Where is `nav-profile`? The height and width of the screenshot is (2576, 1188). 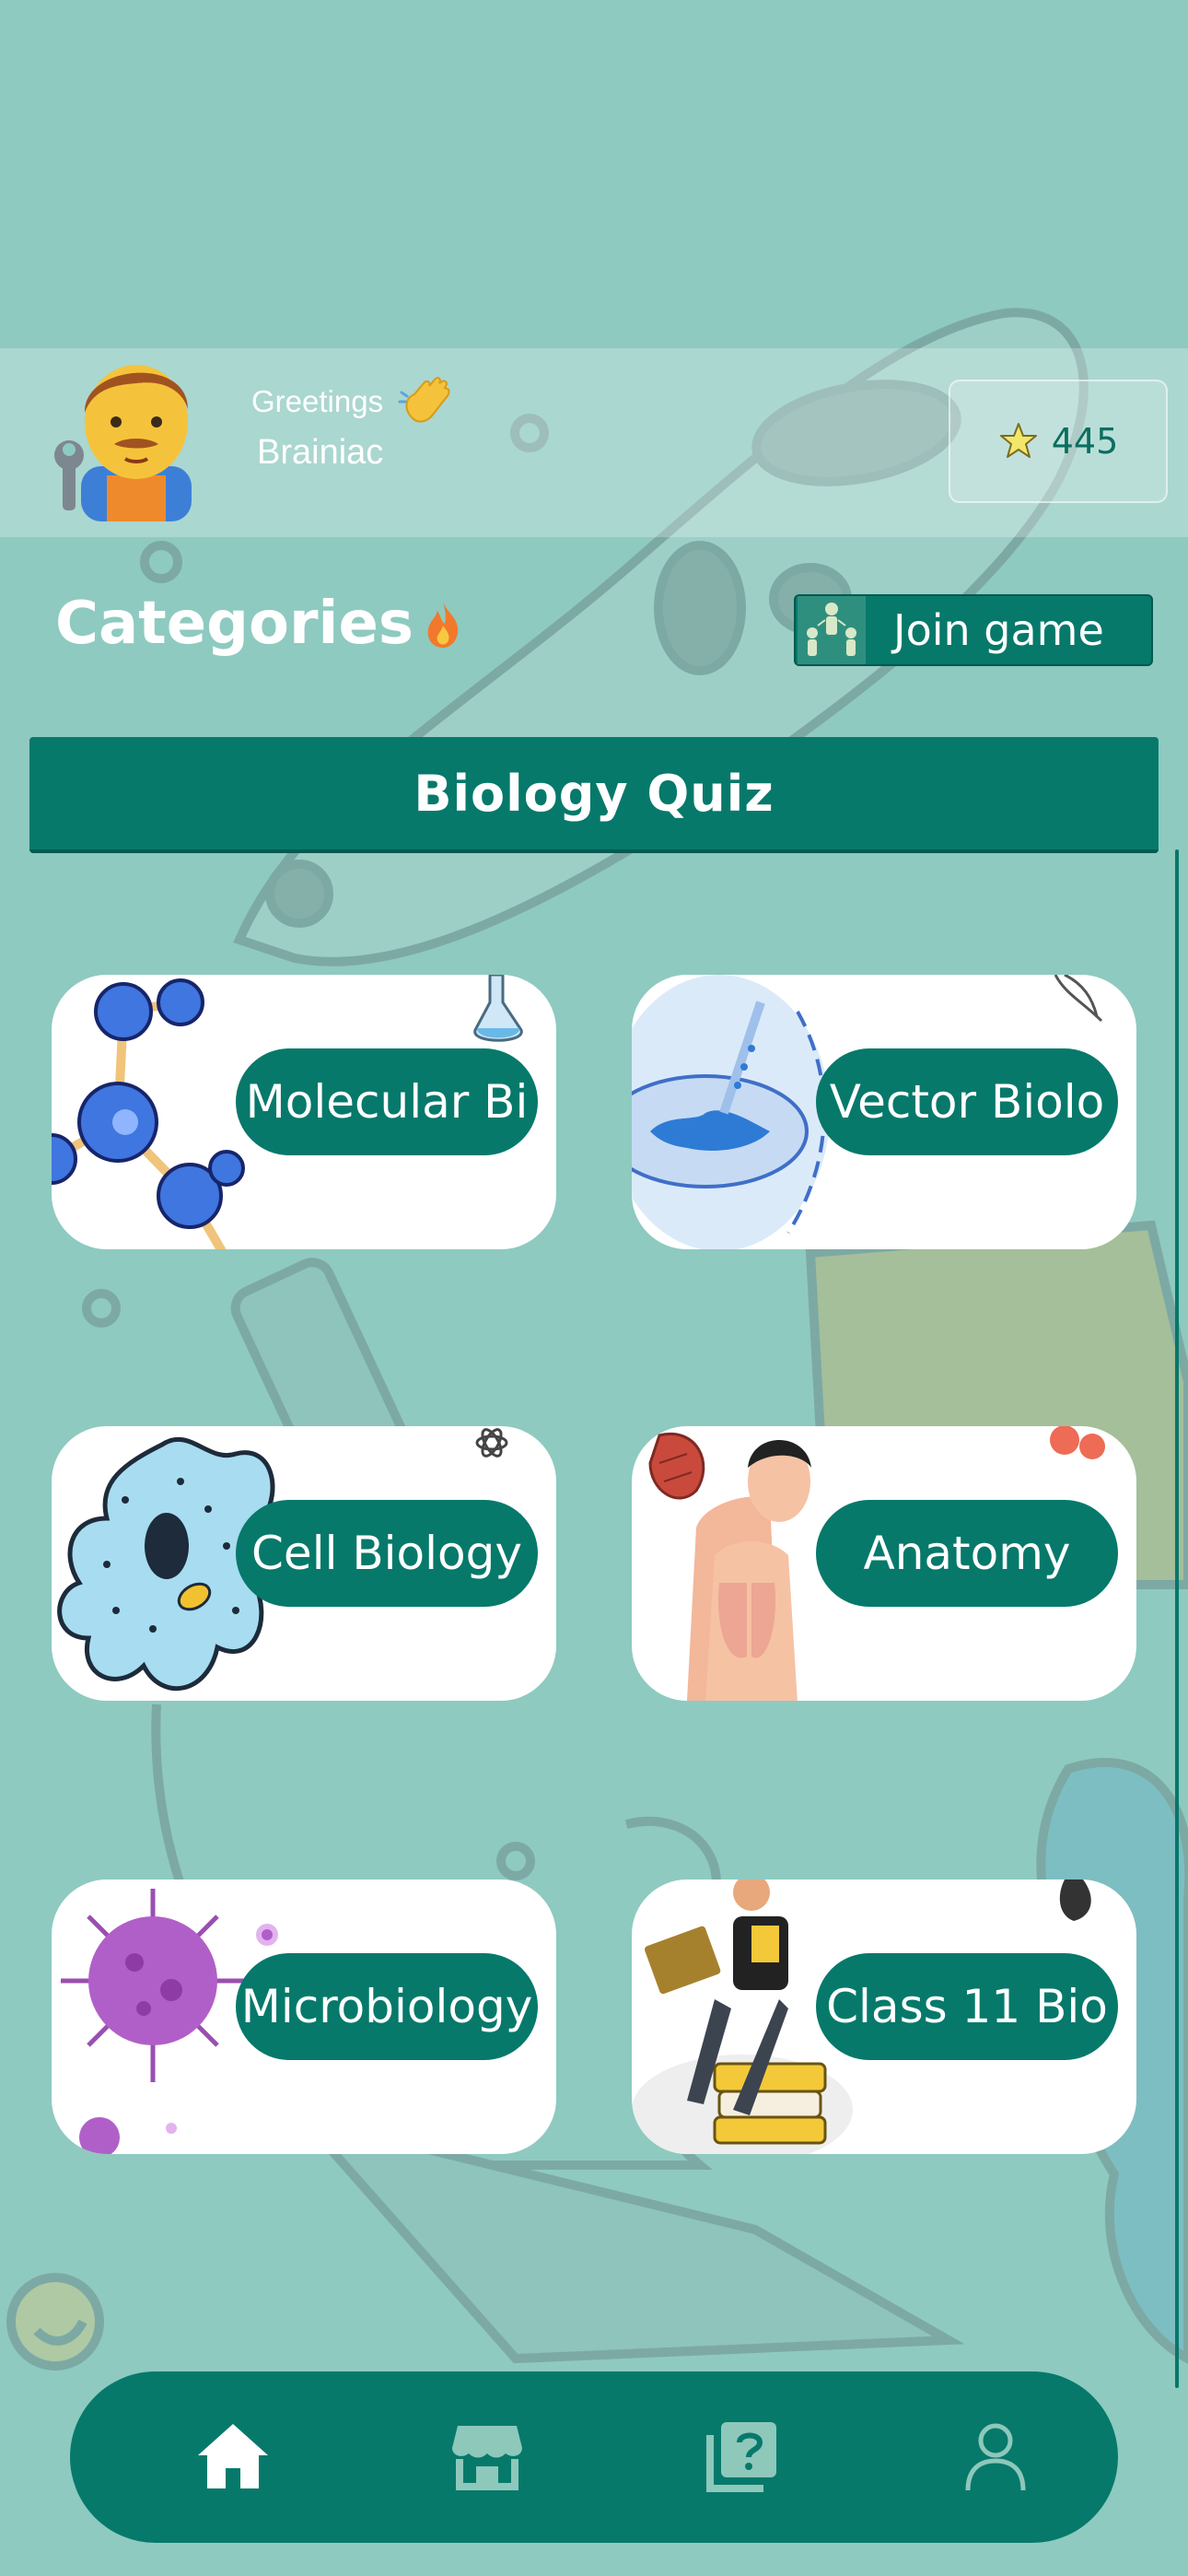
nav-profile is located at coordinates (995, 2455).